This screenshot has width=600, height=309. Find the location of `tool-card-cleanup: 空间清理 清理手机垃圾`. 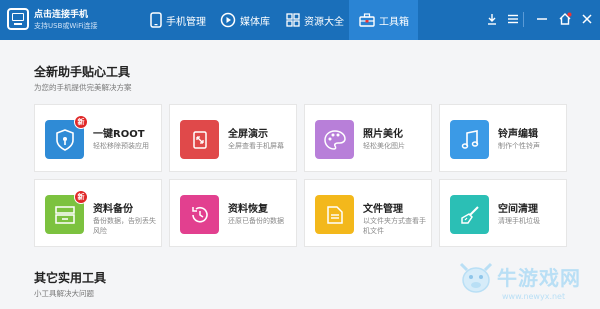

tool-card-cleanup: 空间清理 清理手机垃圾 is located at coordinates (503, 213).